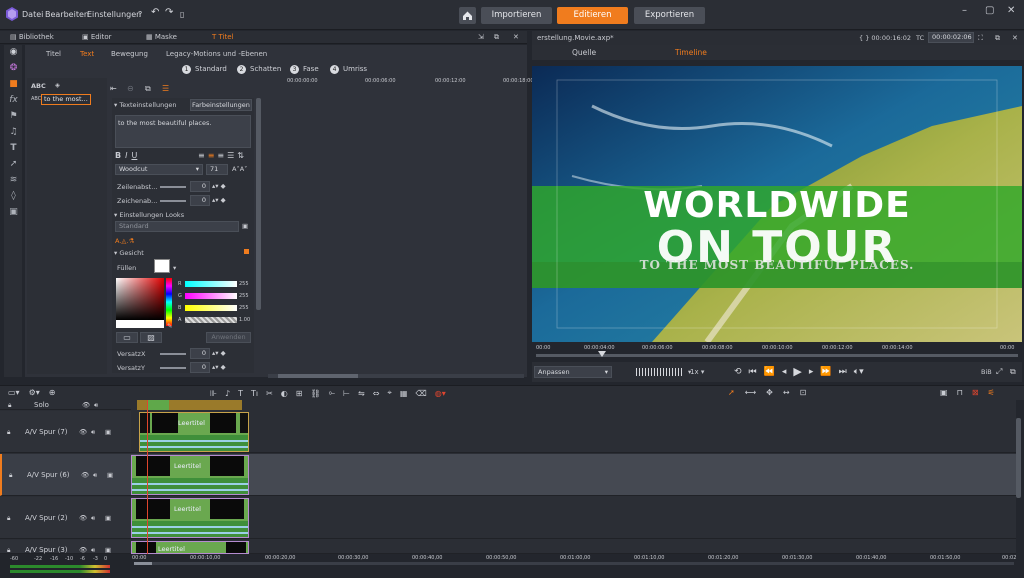  What do you see at coordinates (246, 251) in the screenshot?
I see `face-enabled-indicator` at bounding box center [246, 251].